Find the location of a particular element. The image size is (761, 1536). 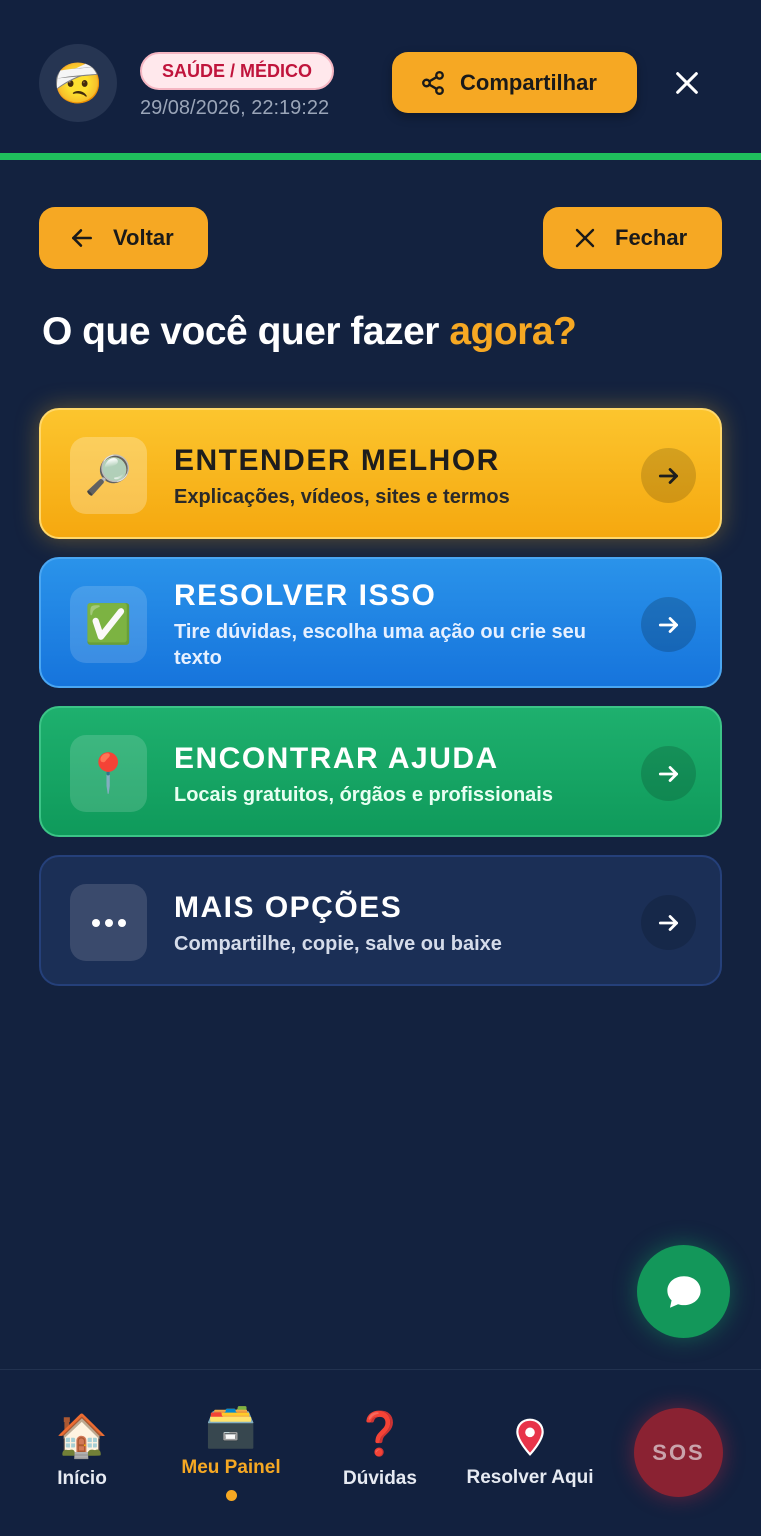

page-title-main: O que você quer fazer is located at coordinates (246, 331).